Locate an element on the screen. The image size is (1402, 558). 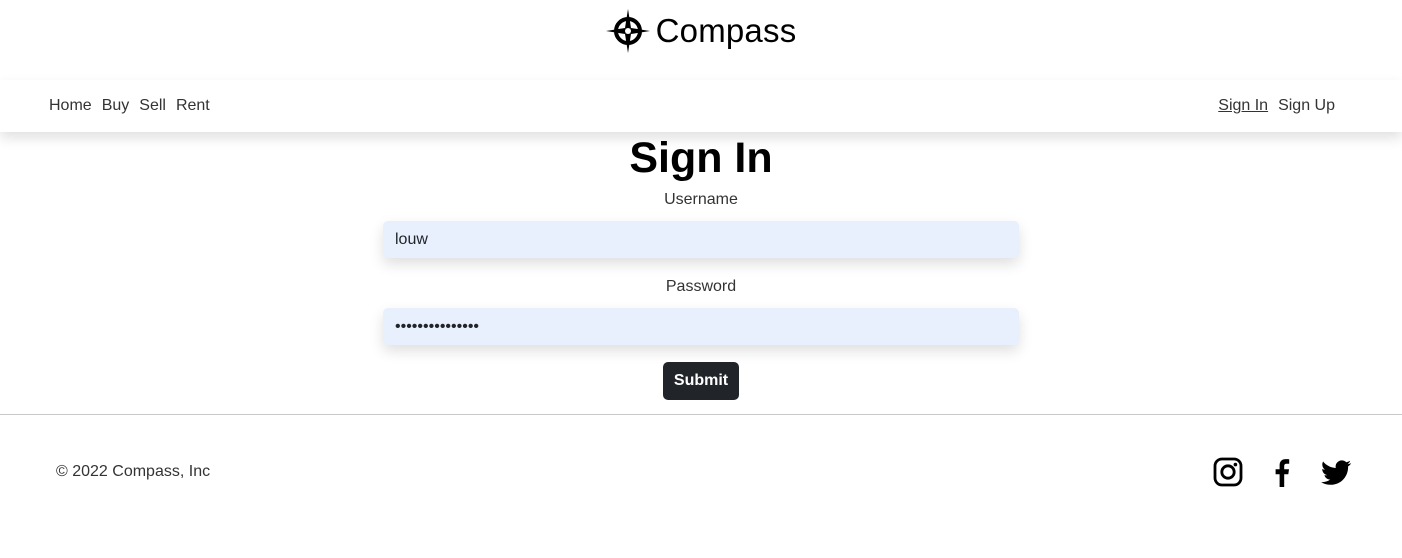
password-input is located at coordinates (701, 326).